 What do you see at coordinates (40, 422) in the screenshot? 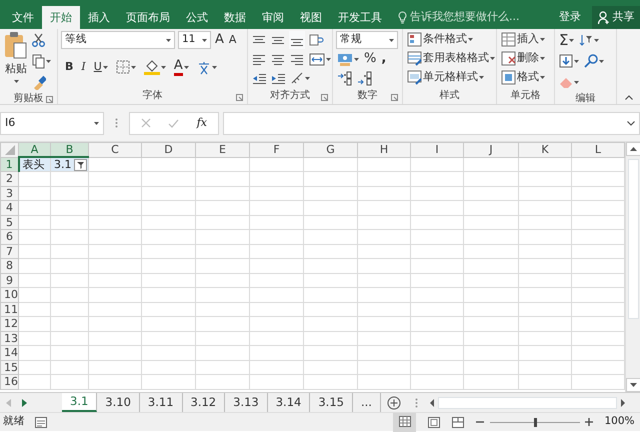
I see `macro-record-icon` at bounding box center [40, 422].